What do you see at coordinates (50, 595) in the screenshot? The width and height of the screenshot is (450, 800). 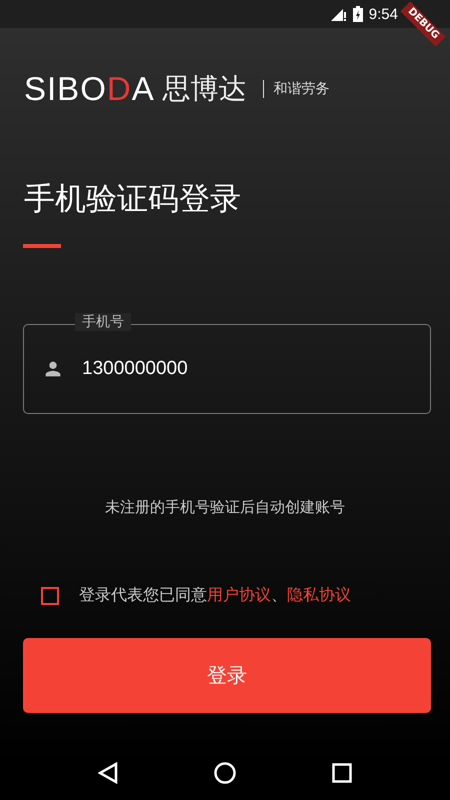 I see `agreement-checkbox` at bounding box center [50, 595].